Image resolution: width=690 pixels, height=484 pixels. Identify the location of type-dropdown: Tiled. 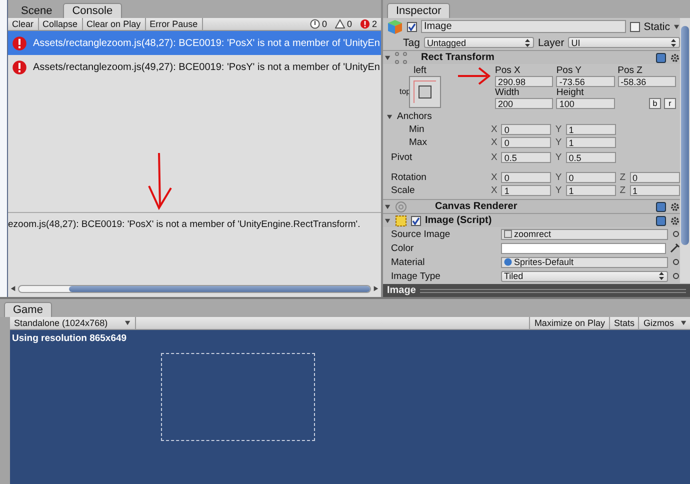
(584, 276).